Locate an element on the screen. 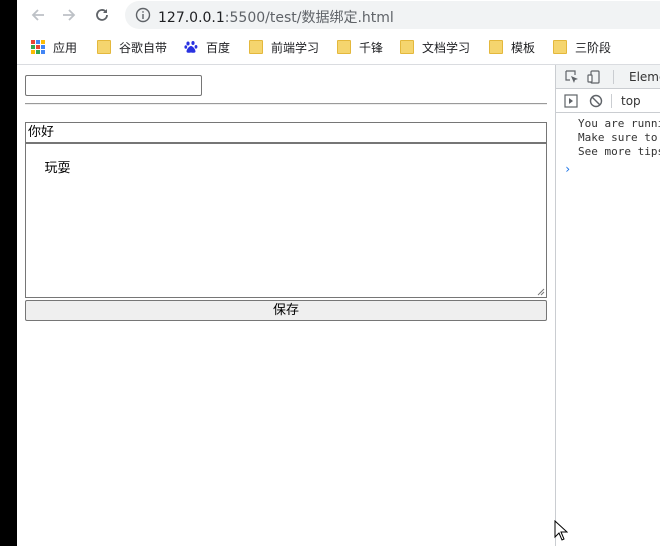 The height and width of the screenshot is (546, 660). clear-console-icon is located at coordinates (596, 101).